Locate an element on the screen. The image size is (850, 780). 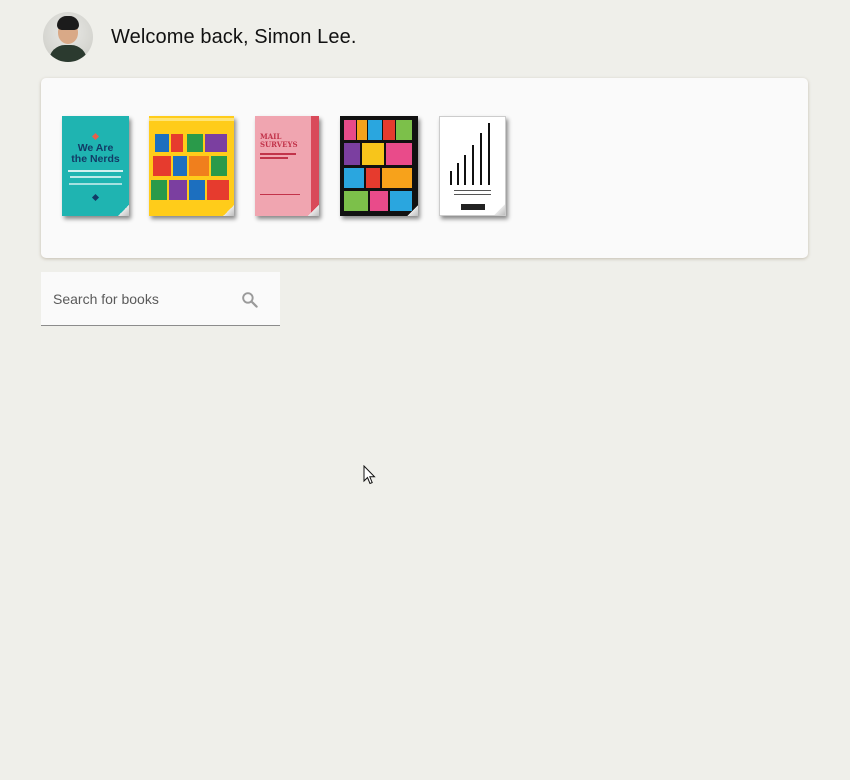
book-title-line: the Nerds is located at coordinates (95, 159).